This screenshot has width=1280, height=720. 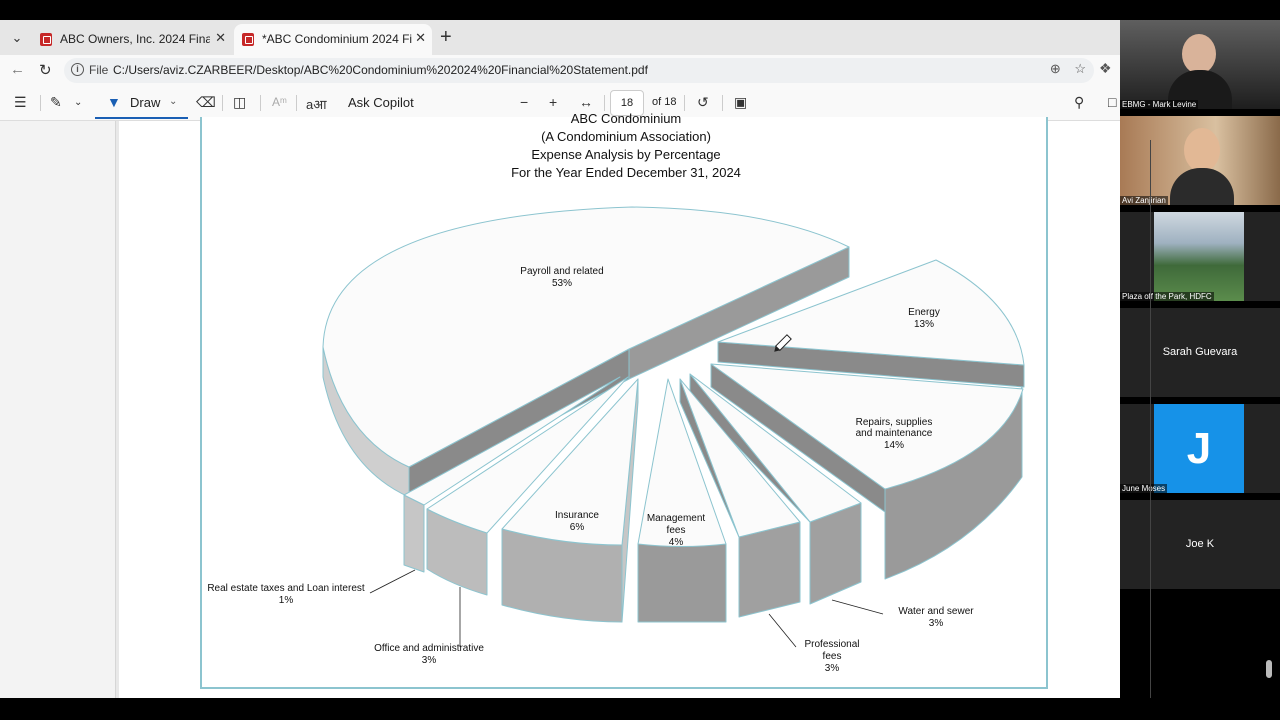 I want to click on page-total-label: of 18, so click(x=664, y=102).